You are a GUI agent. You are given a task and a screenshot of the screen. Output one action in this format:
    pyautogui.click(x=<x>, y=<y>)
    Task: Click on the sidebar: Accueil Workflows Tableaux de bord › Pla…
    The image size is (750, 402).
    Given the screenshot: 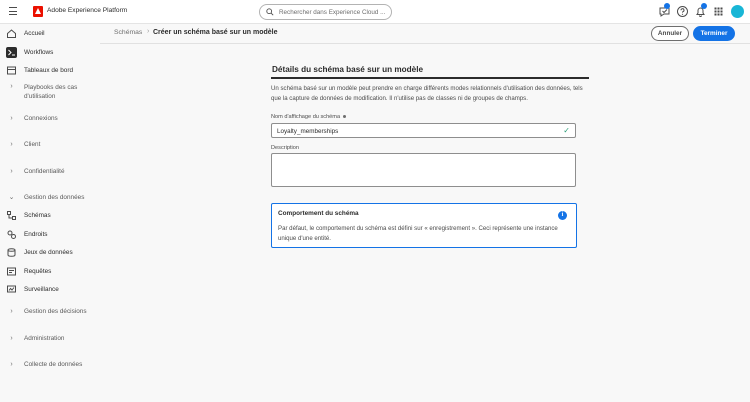 What is the action you would take?
    pyautogui.click(x=50, y=213)
    